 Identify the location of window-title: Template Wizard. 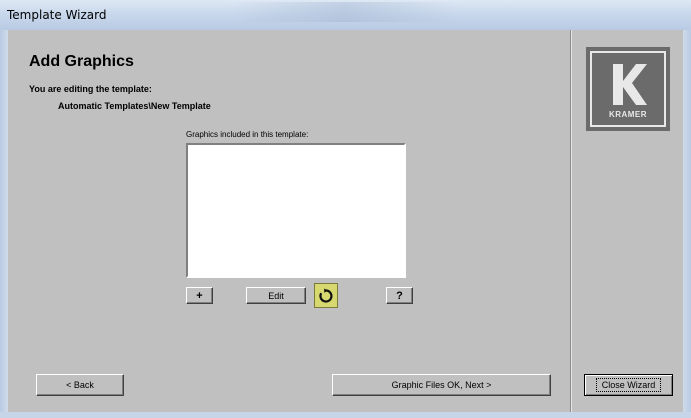
(57, 15).